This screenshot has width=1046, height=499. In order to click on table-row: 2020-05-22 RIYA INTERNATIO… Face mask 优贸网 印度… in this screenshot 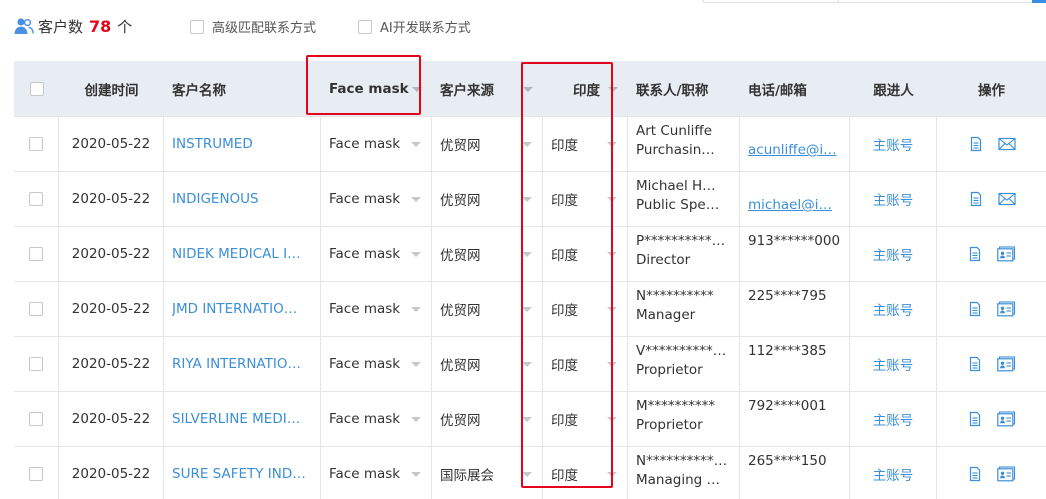, I will do `click(530, 364)`.